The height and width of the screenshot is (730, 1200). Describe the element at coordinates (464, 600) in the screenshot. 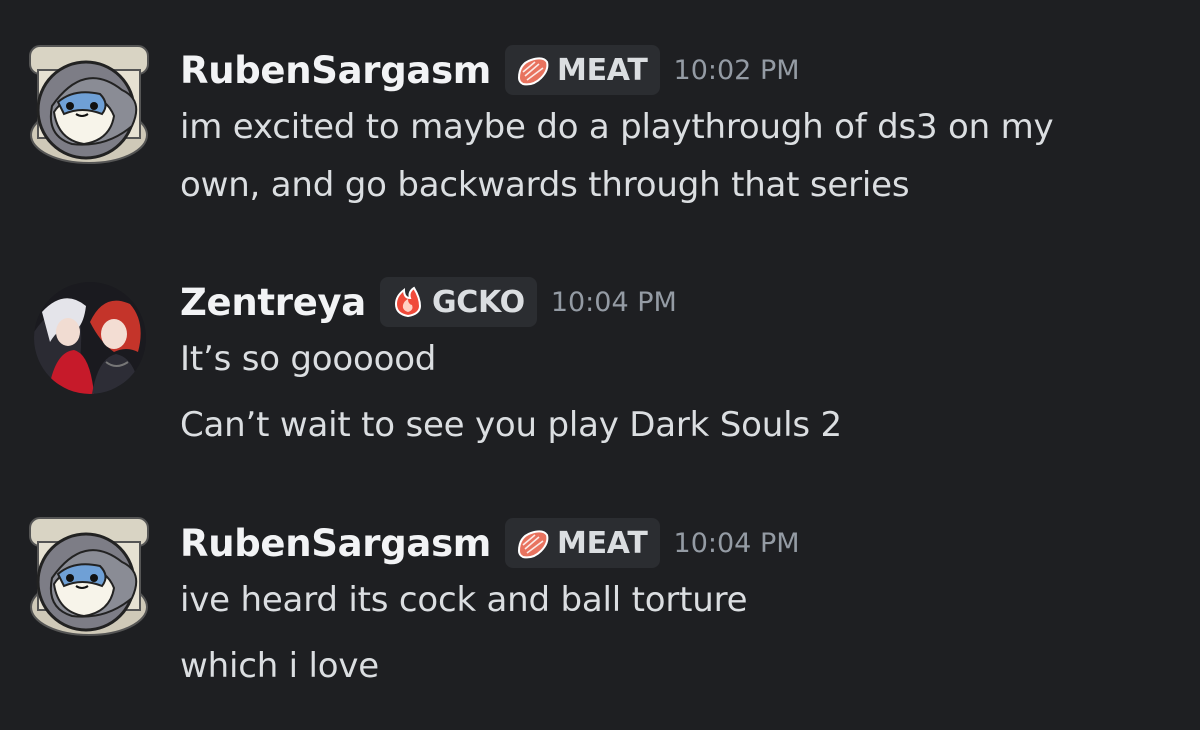

I see `message-text: ive heard its cock and ball torture` at that location.